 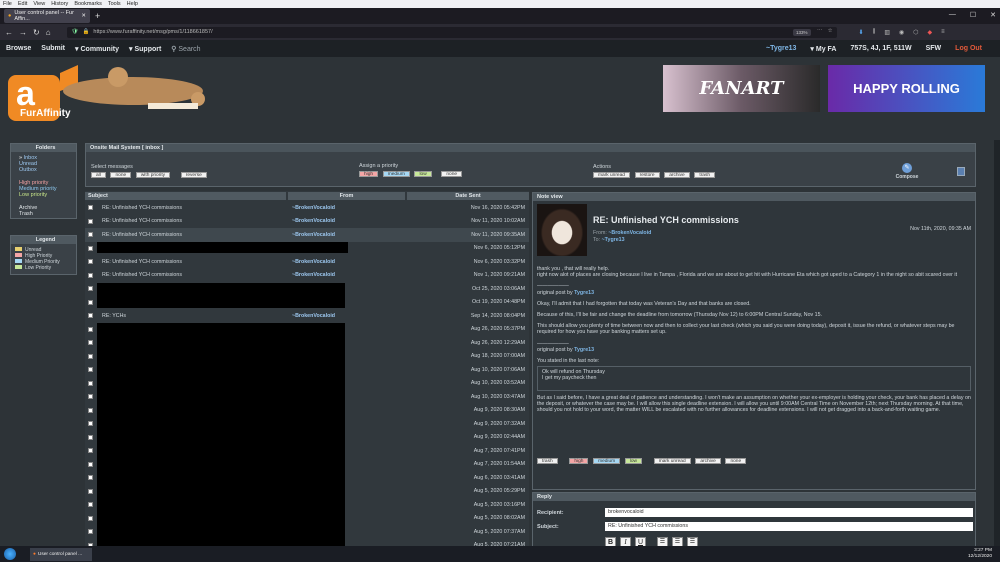 What do you see at coordinates (346, 196) in the screenshot?
I see `column-from: From` at bounding box center [346, 196].